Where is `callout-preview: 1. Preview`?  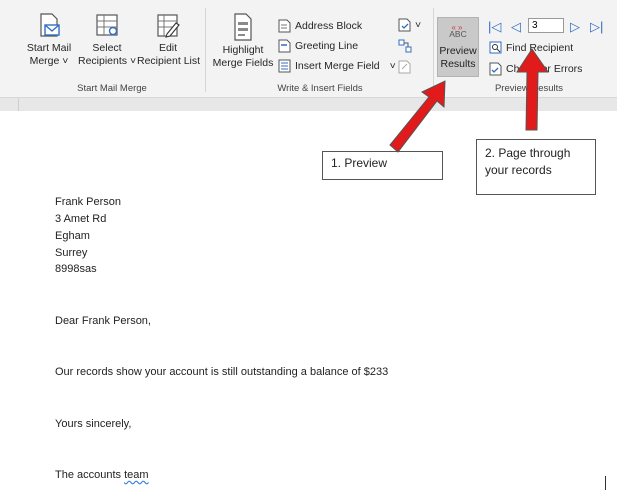 callout-preview: 1. Preview is located at coordinates (382, 165).